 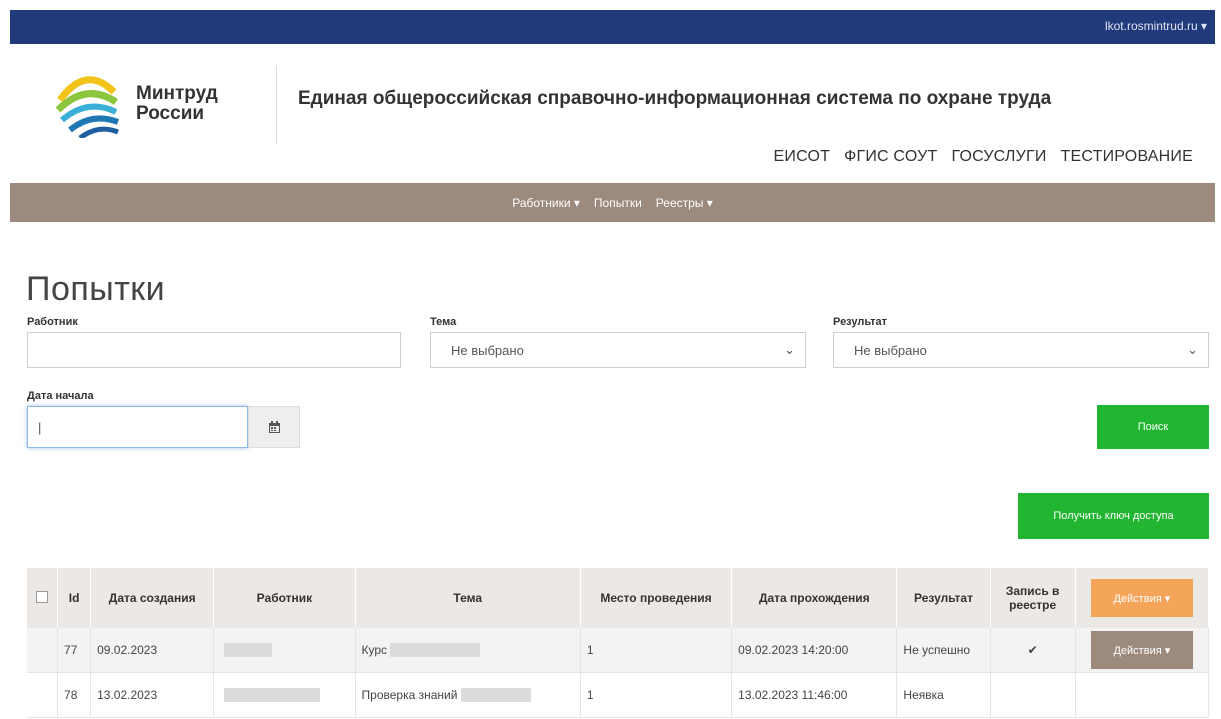 What do you see at coordinates (1113, 516) in the screenshot?
I see `get-access-key-button: Получить ключ доступа` at bounding box center [1113, 516].